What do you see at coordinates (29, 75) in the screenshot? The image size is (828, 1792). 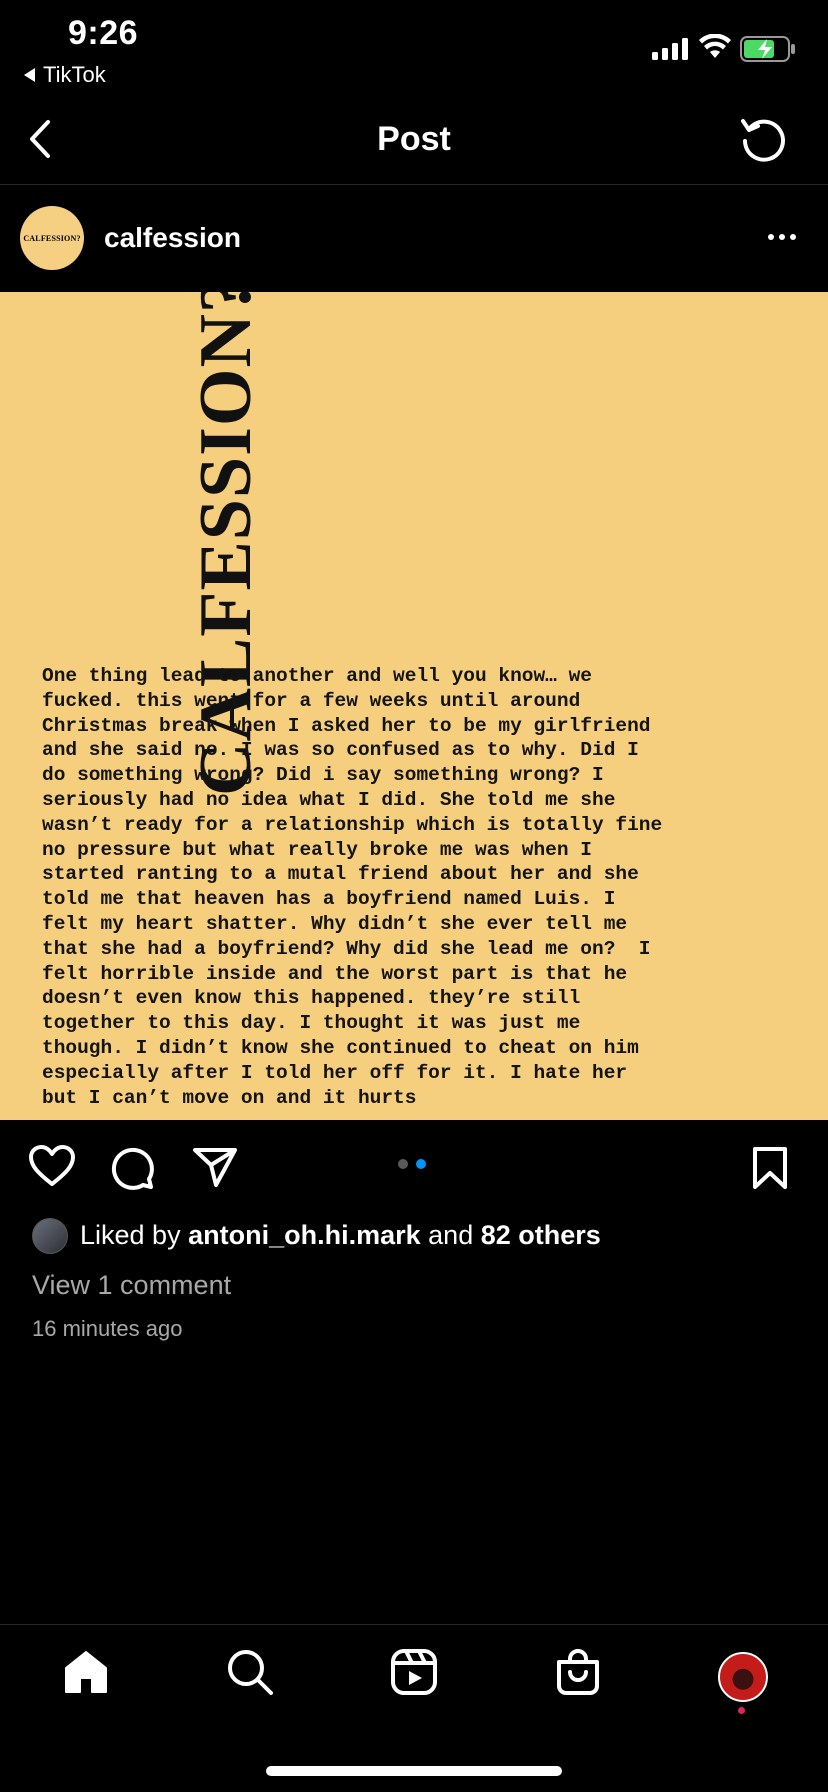 I see `back-triangle-icon` at bounding box center [29, 75].